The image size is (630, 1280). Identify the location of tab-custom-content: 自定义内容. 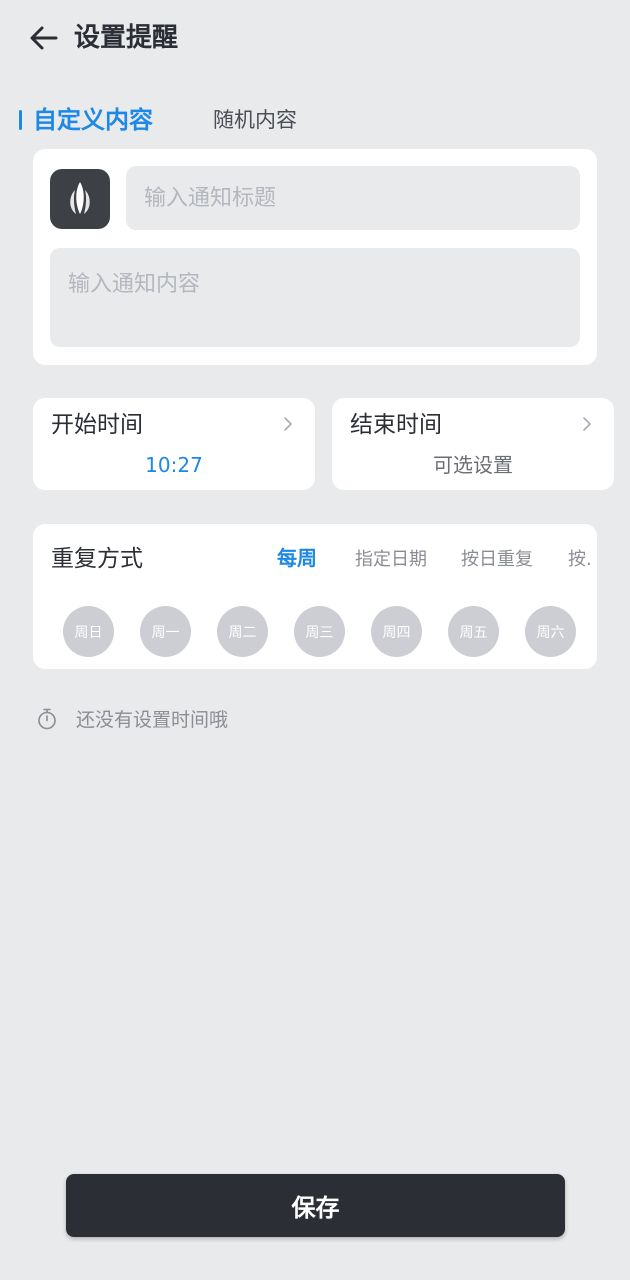
(93, 120).